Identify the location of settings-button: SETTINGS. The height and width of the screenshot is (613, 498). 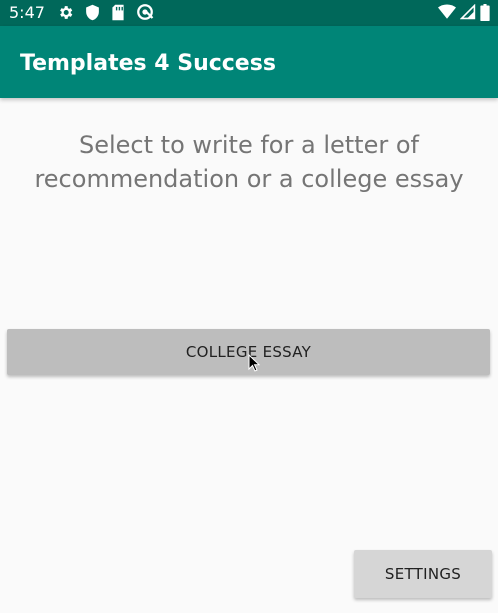
(423, 574).